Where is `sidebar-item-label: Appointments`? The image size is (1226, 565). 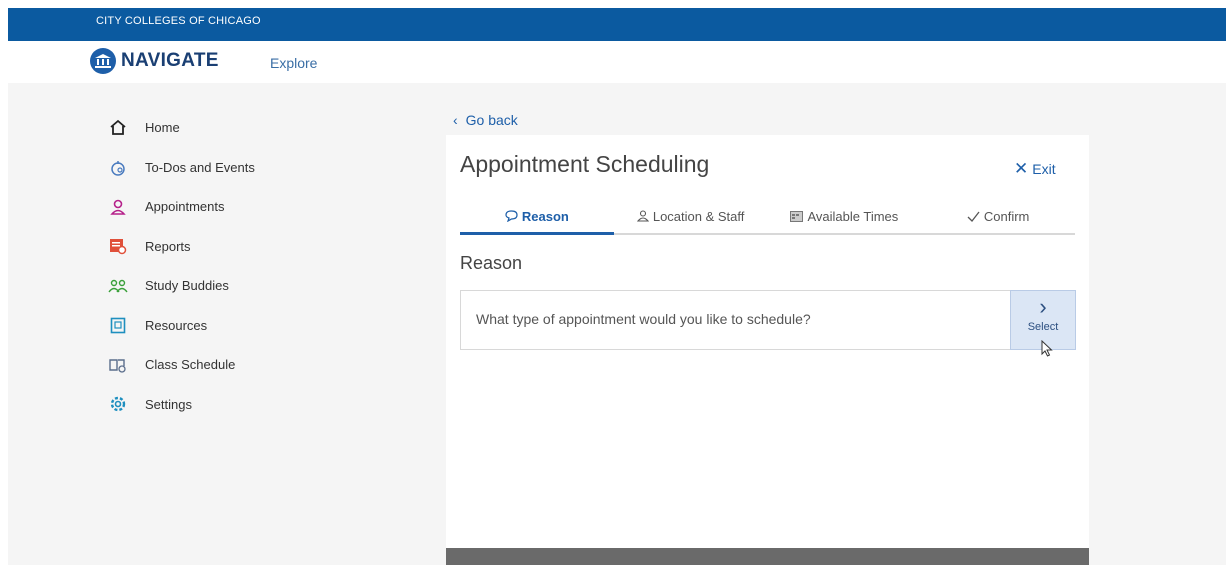
sidebar-item-label: Appointments is located at coordinates (185, 207).